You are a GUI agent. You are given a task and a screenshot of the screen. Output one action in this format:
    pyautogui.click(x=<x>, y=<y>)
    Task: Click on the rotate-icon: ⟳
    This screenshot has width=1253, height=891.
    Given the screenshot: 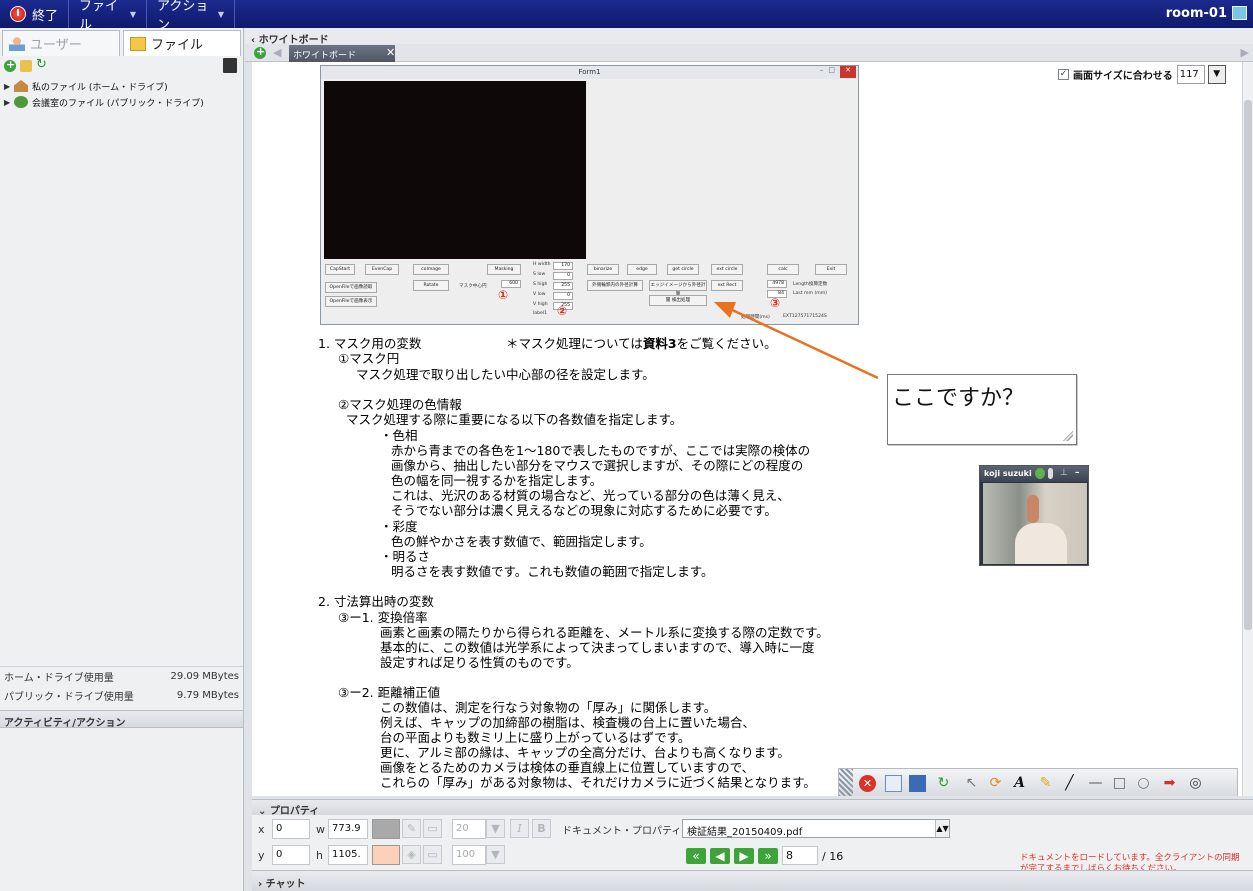 What is the action you would take?
    pyautogui.click(x=995, y=783)
    